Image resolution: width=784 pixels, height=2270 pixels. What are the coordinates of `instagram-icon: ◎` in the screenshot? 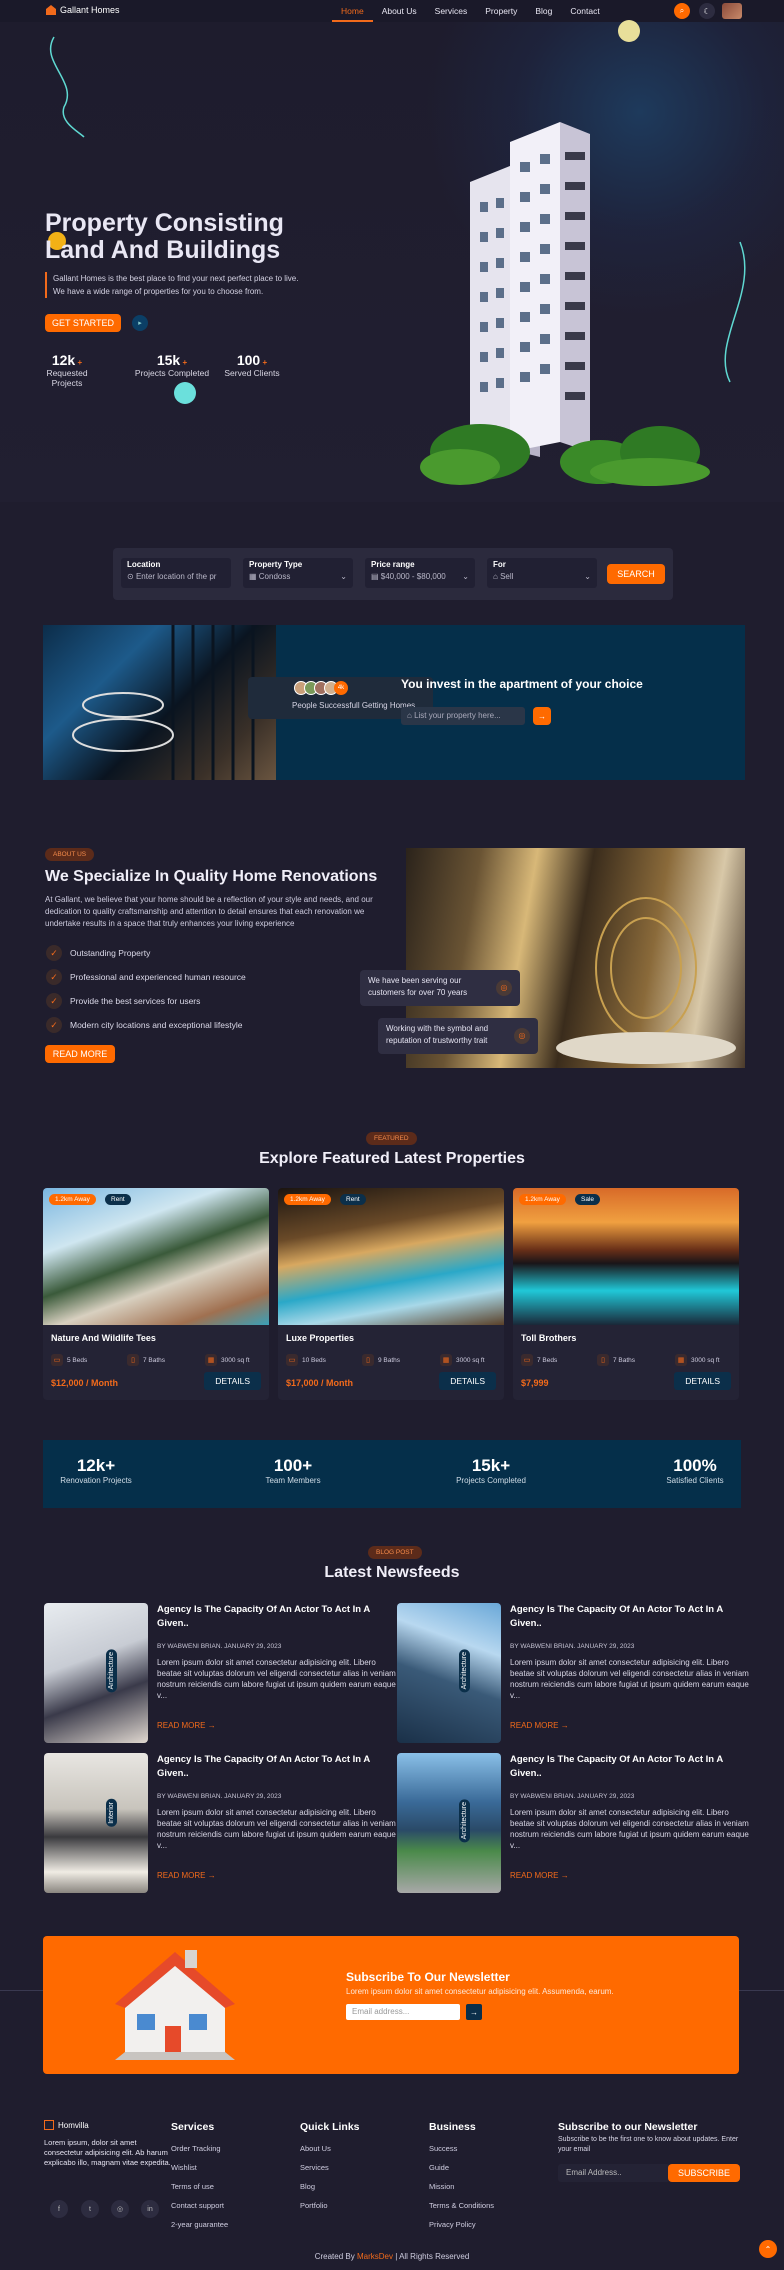 It's located at (120, 2209).